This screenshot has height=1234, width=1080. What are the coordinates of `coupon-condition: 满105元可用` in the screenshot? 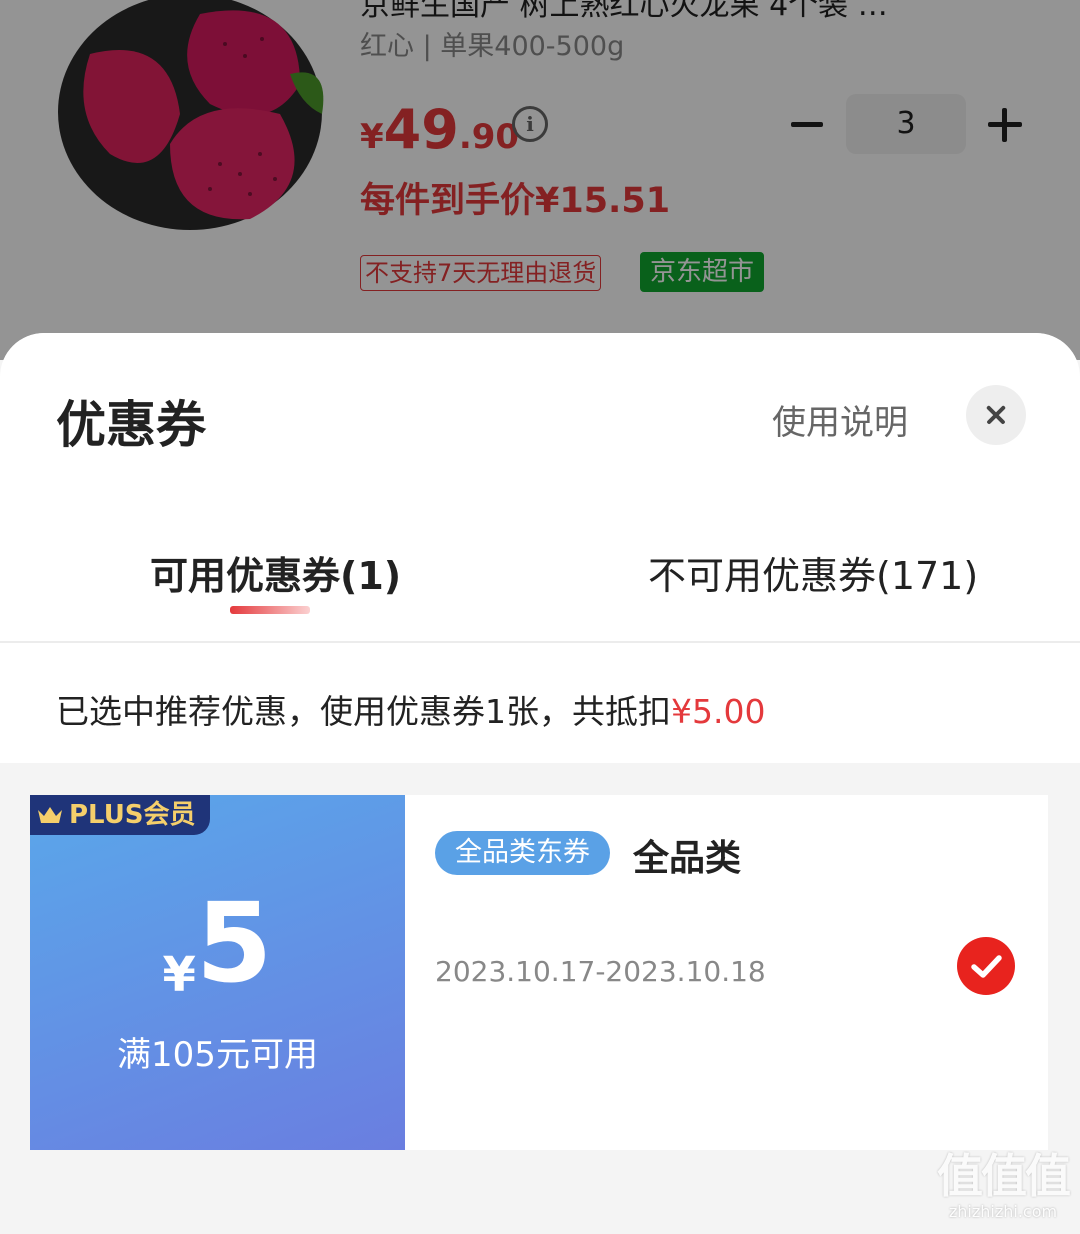 It's located at (217, 1055).